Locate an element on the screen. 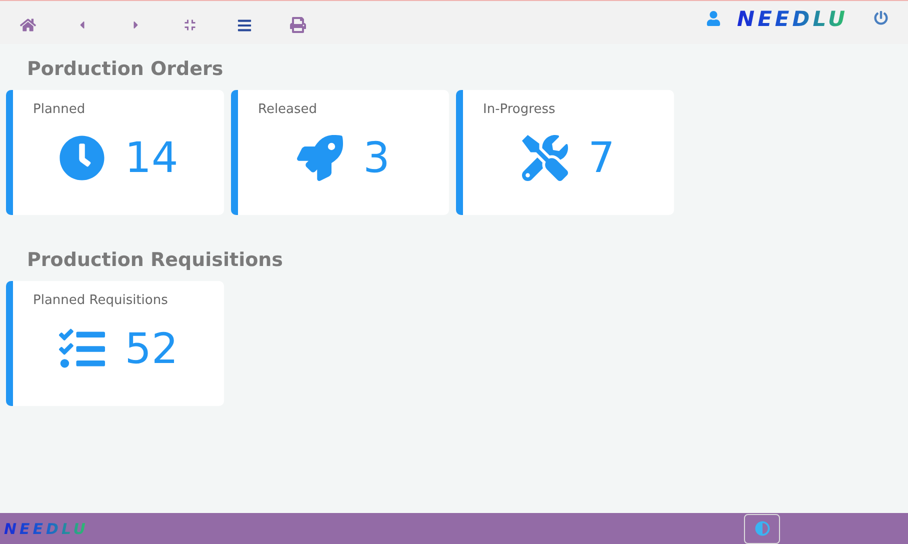  rocket-icon is located at coordinates (320, 157).